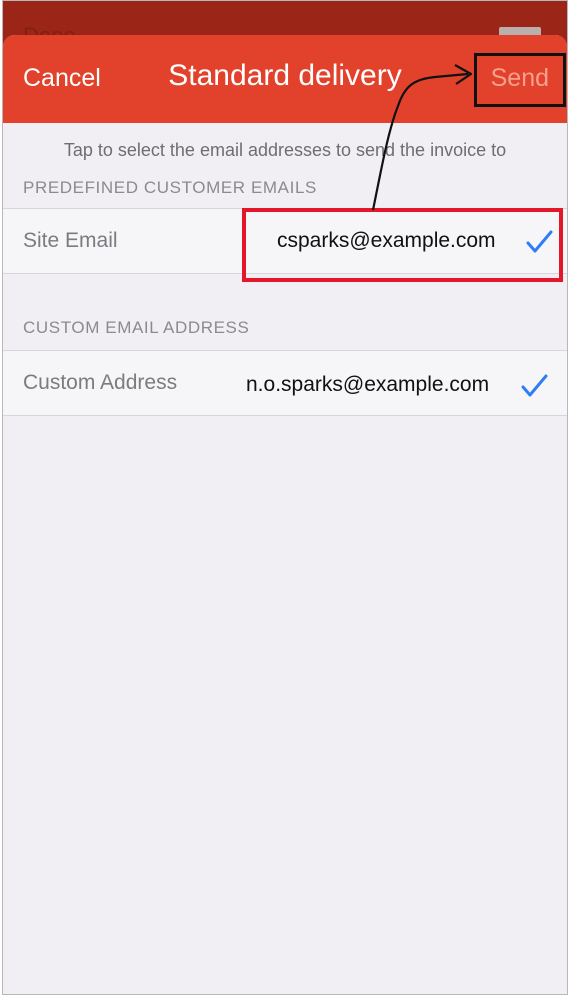  Describe the element at coordinates (534, 385) in the screenshot. I see `checkmark-icon` at that location.